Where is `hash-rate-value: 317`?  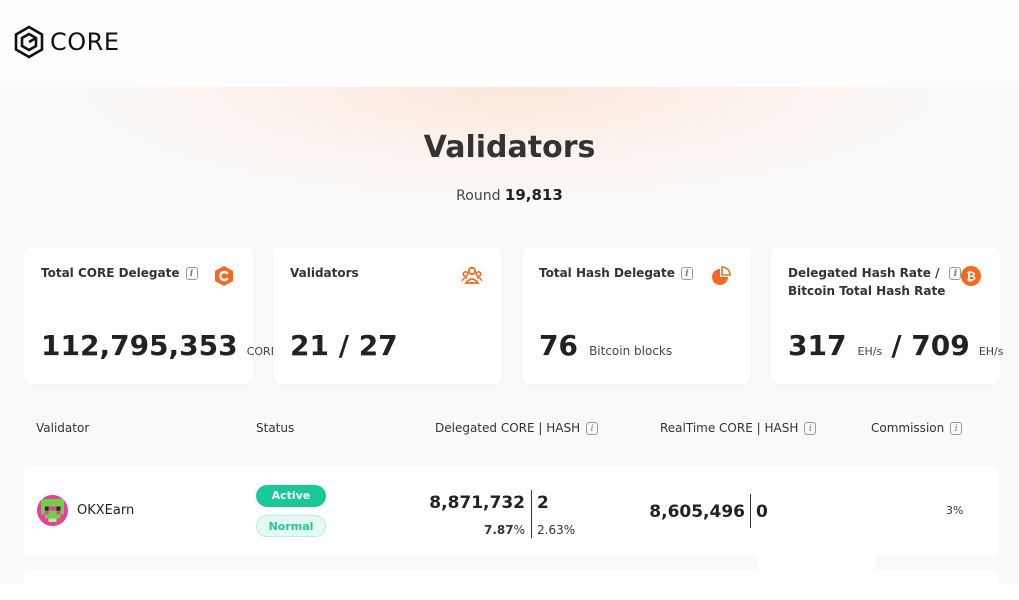 hash-rate-value: 317 is located at coordinates (817, 345).